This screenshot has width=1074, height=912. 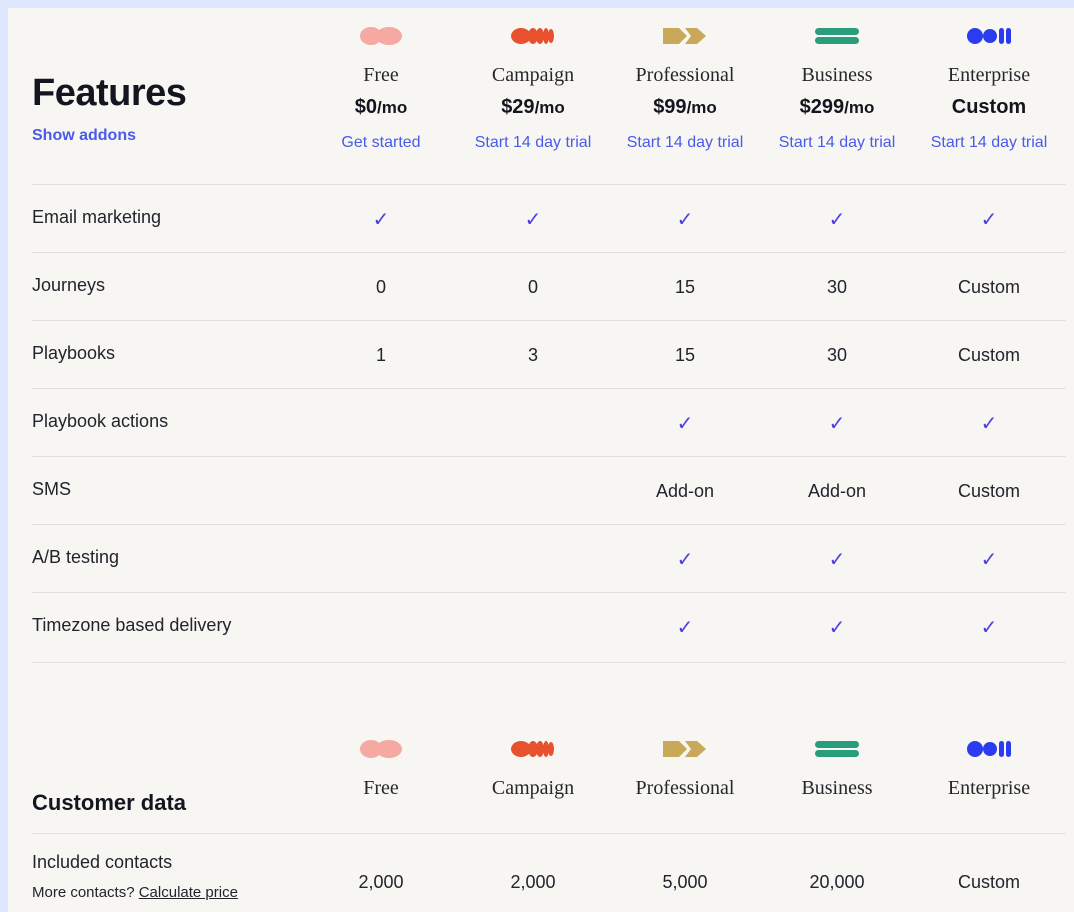 I want to click on features-title: Features, so click(x=109, y=93).